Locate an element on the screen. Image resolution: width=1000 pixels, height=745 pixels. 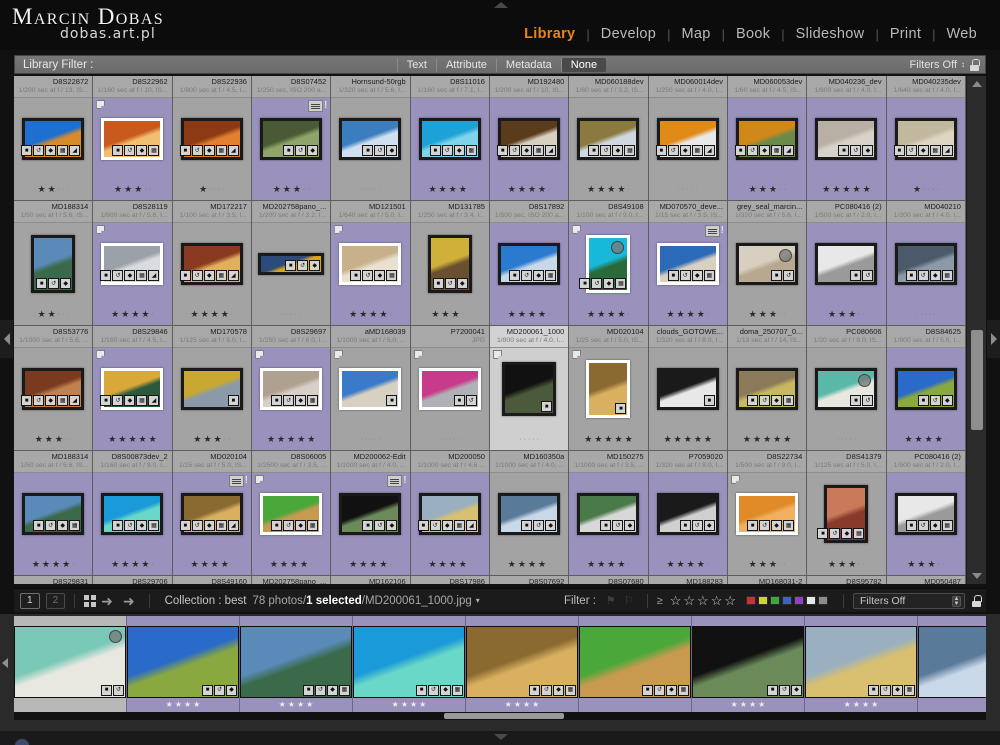
grid-vertical-scrollbar is located at coordinates (976, 330).